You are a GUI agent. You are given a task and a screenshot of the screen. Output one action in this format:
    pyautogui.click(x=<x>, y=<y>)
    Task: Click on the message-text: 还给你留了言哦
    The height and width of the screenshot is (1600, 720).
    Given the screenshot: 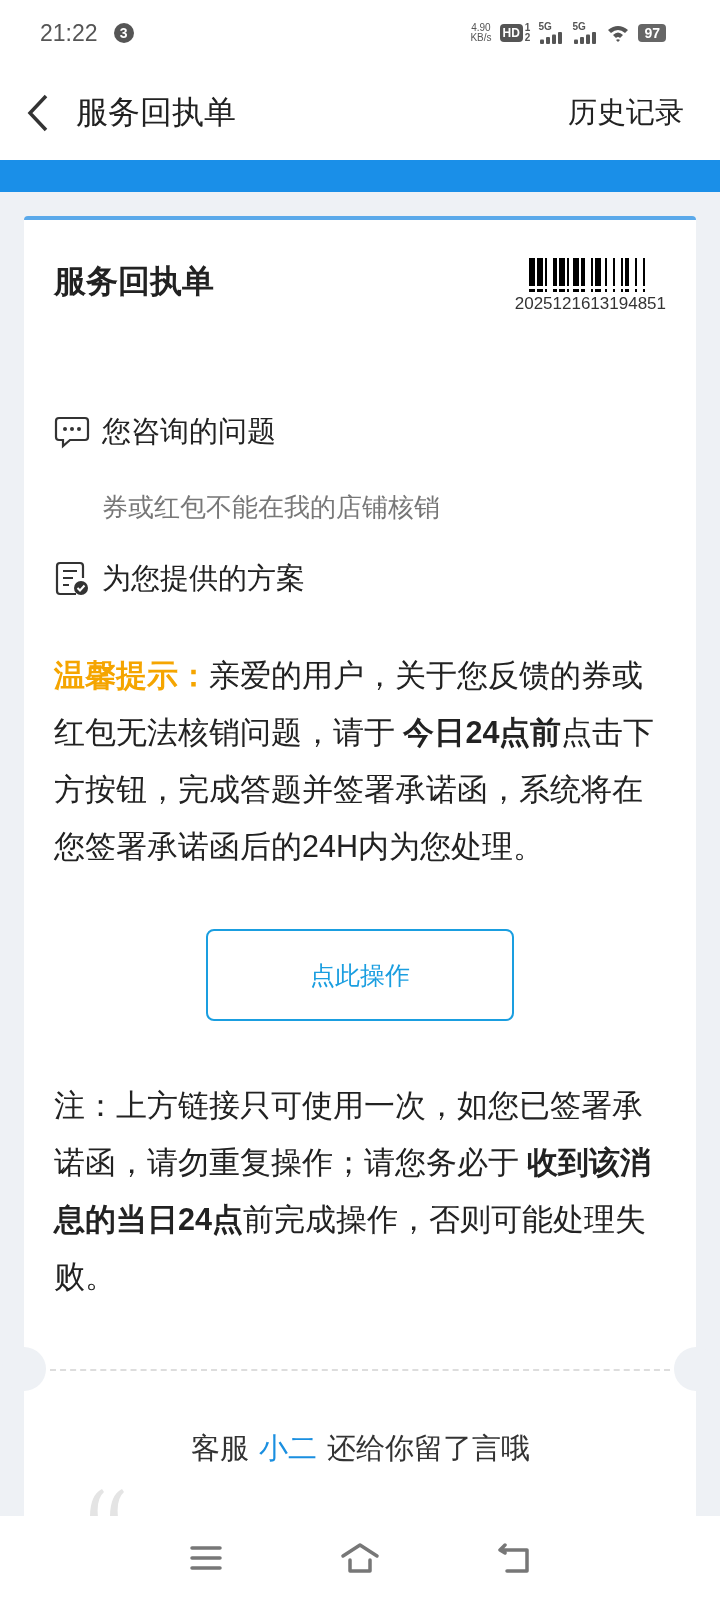 What is the action you would take?
    pyautogui.click(x=428, y=1448)
    